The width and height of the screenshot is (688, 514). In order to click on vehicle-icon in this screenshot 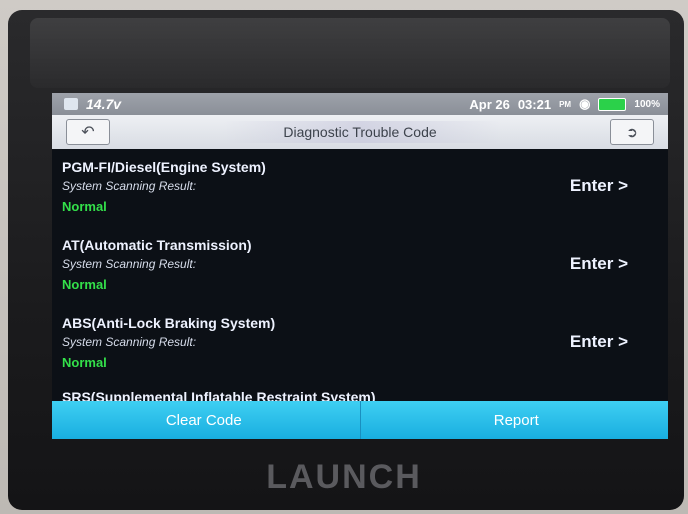, I will do `click(71, 104)`.